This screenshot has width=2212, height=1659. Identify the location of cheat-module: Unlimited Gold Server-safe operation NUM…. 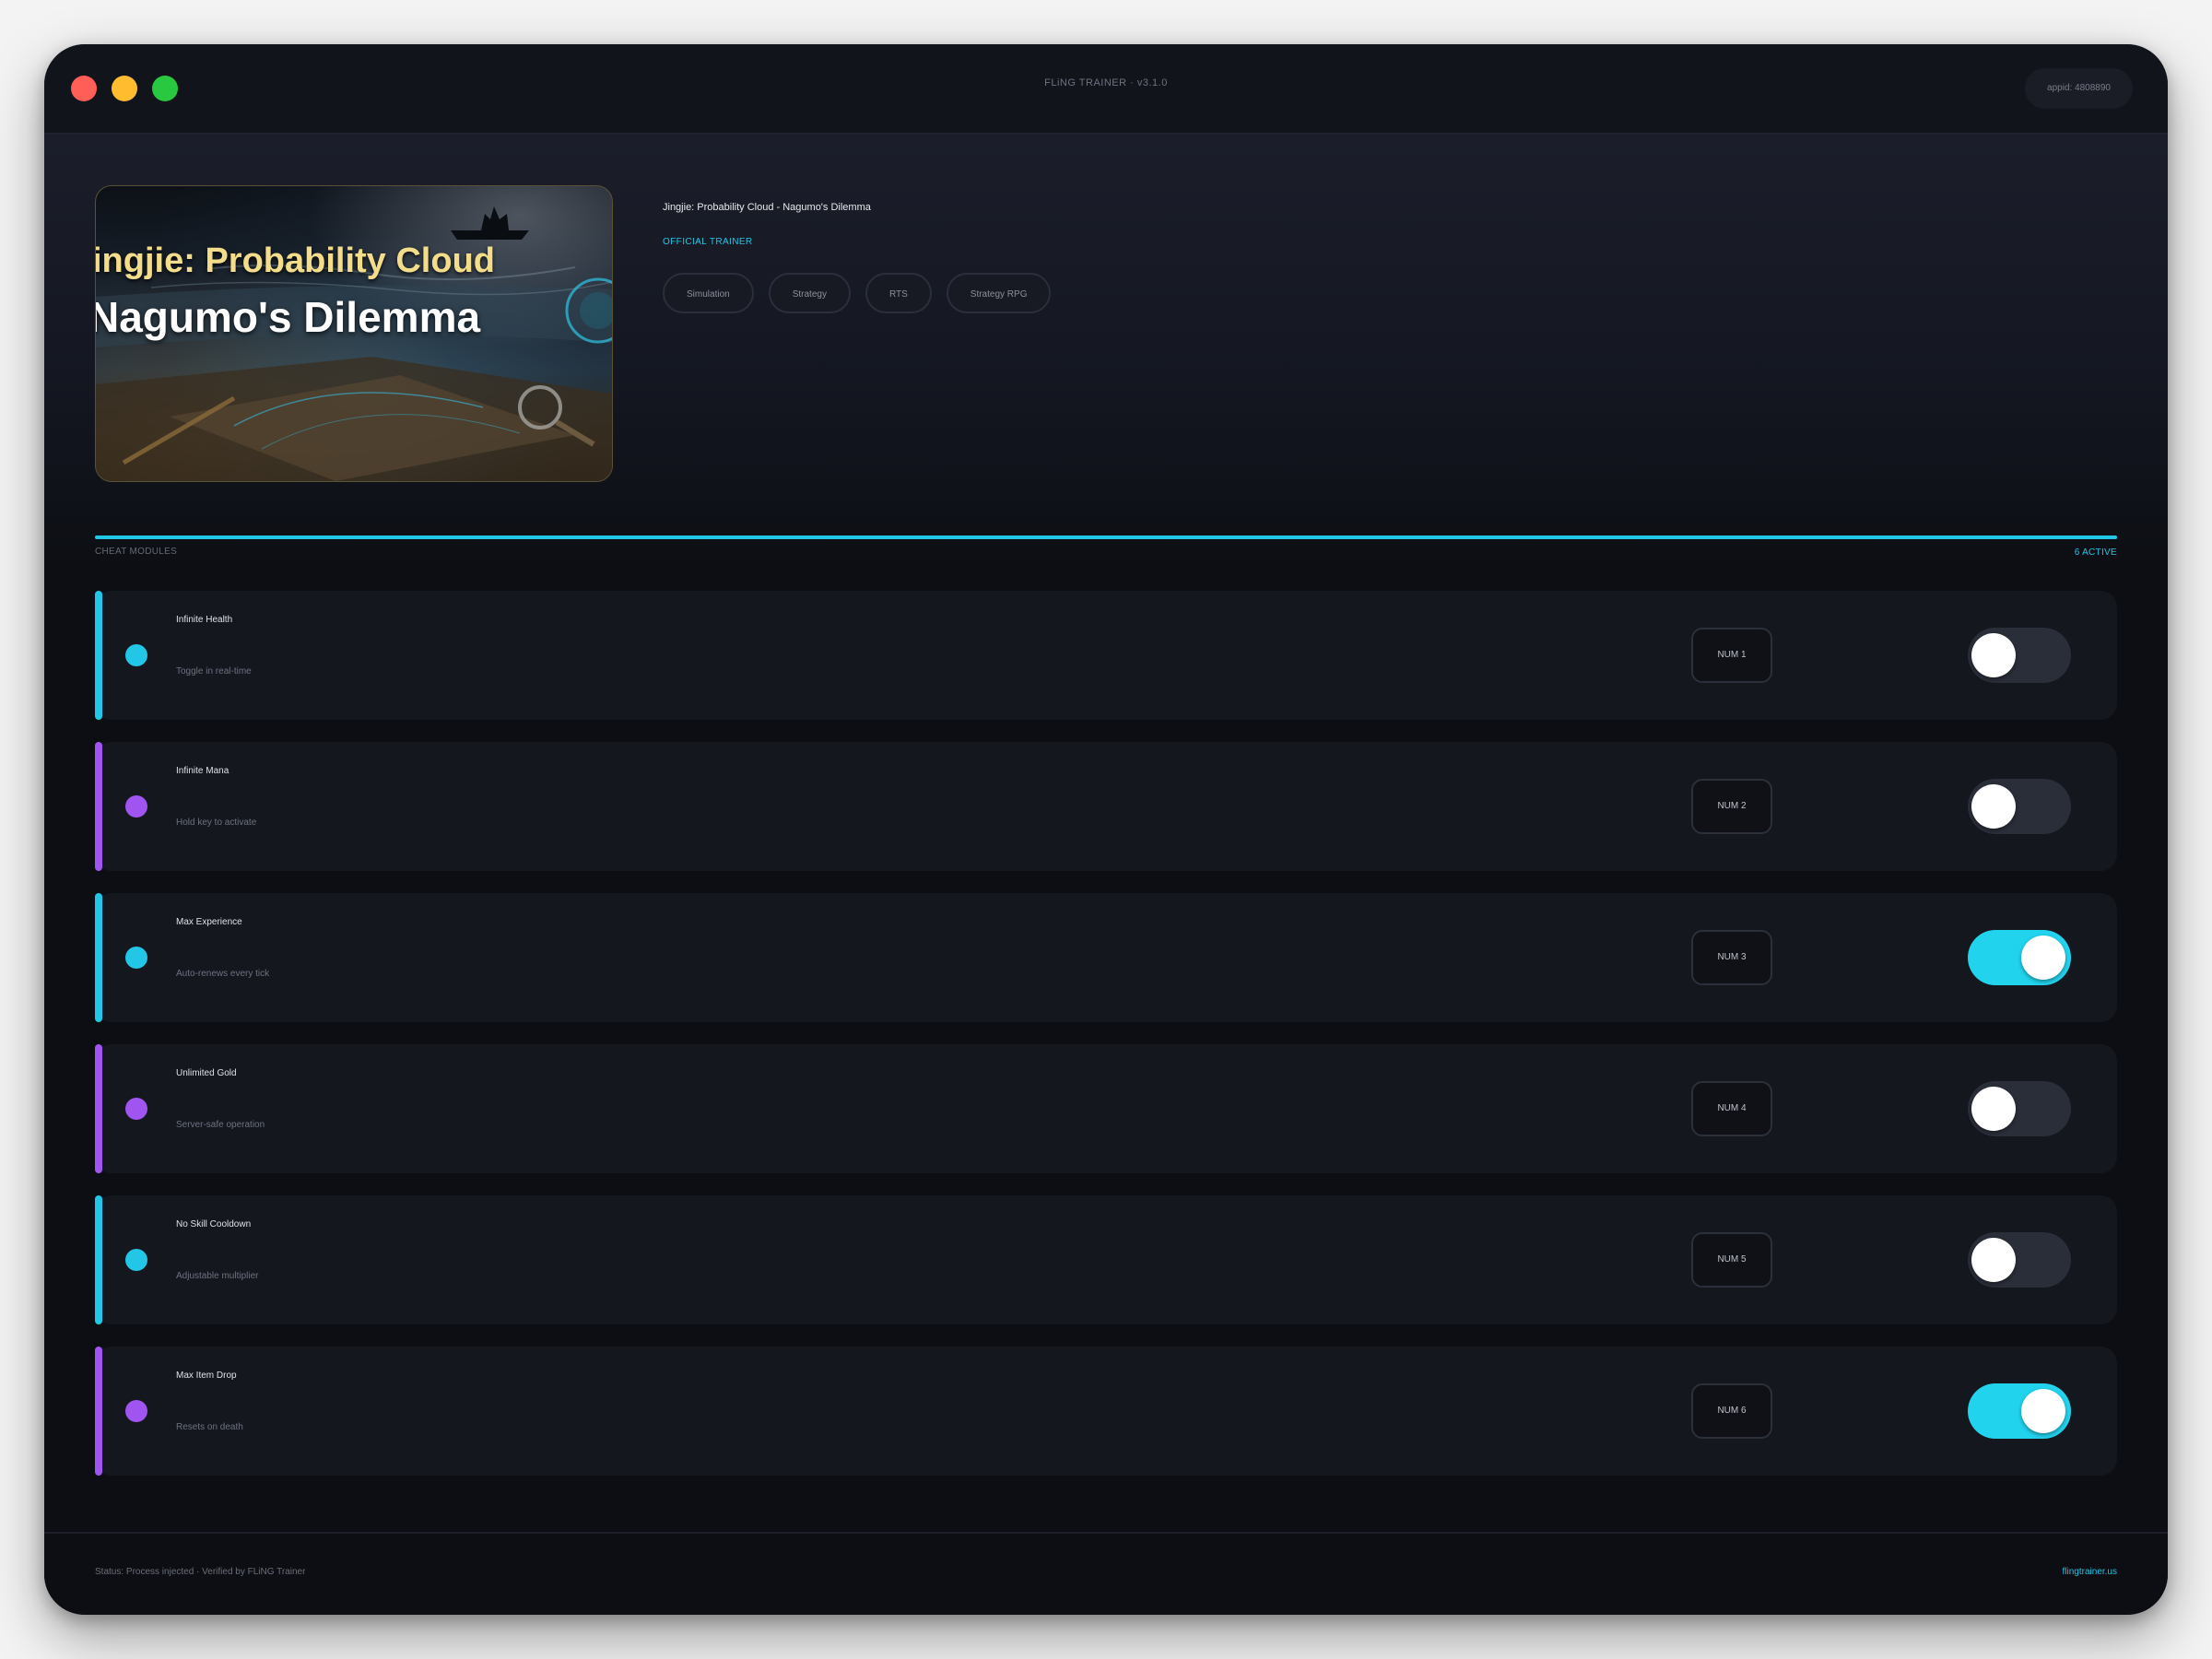
(1106, 1108).